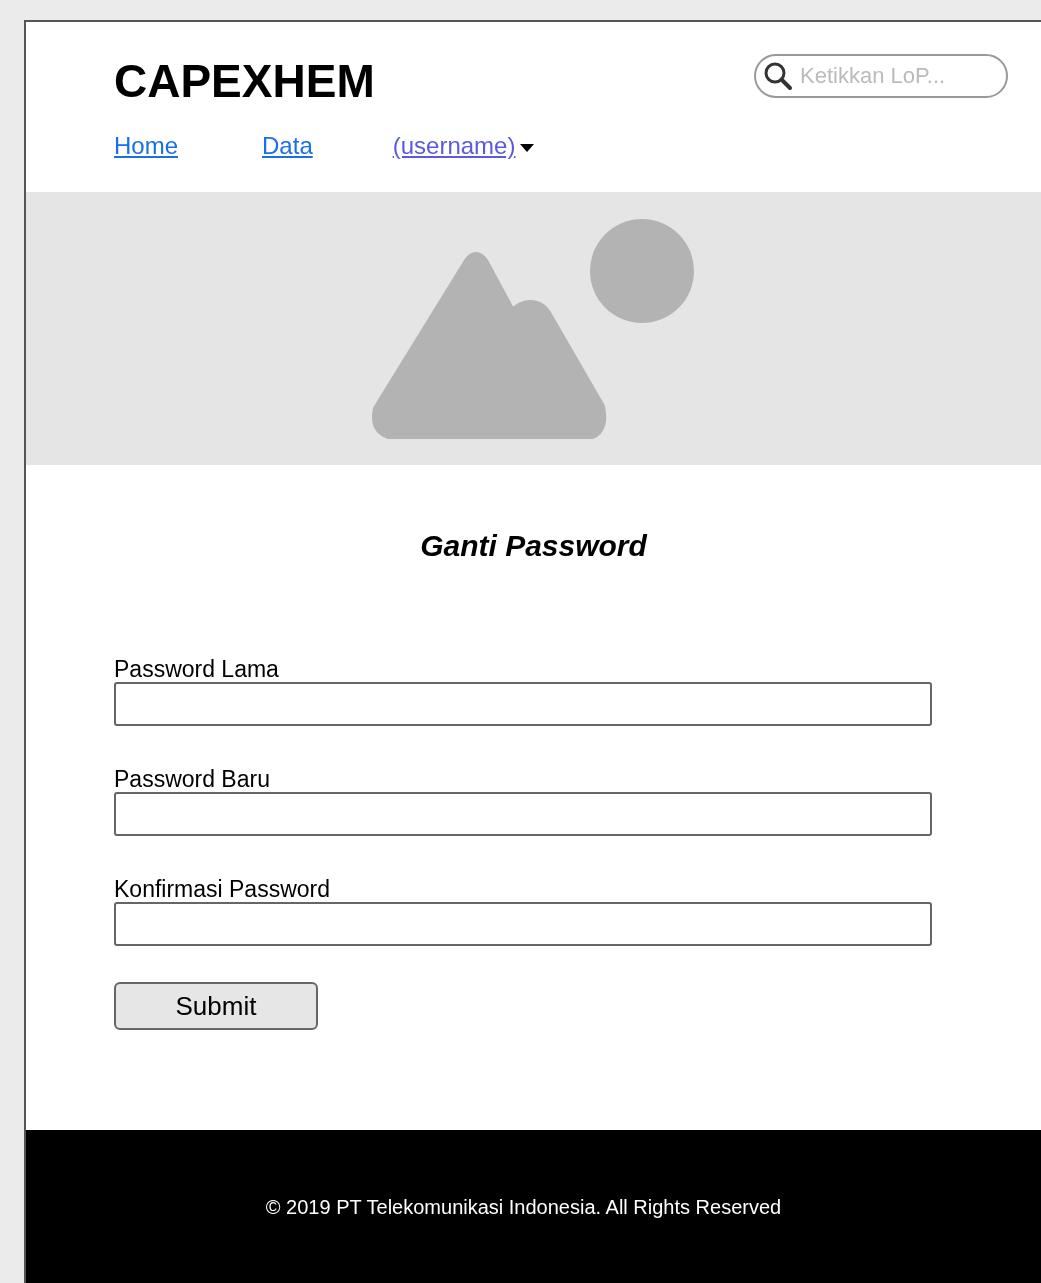 This screenshot has height=1283, width=1041. Describe the element at coordinates (534, 546) in the screenshot. I see `form-title: Ganti Password` at that location.